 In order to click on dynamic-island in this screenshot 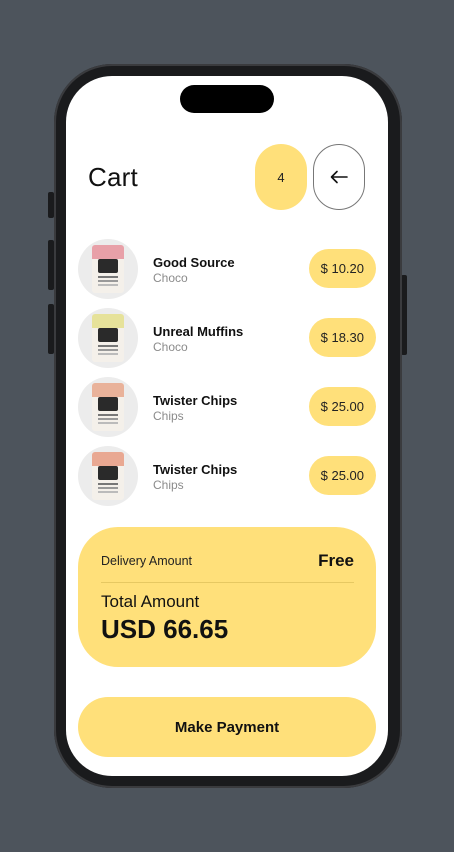, I will do `click(227, 99)`.